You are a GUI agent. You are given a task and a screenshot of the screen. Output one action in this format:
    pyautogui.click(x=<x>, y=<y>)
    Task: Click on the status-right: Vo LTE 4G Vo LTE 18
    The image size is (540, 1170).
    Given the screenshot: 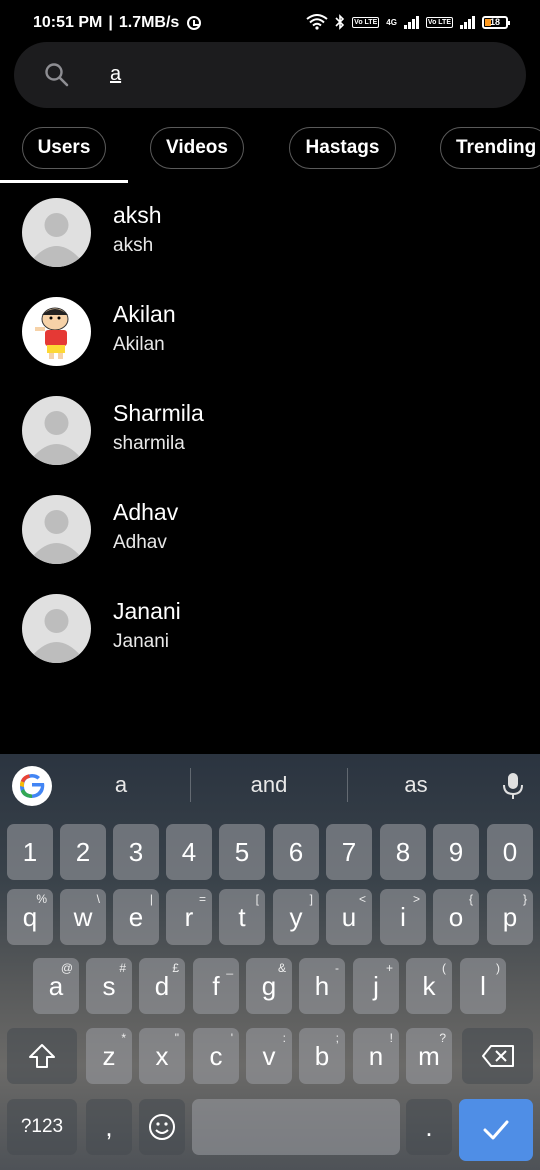 What is the action you would take?
    pyautogui.click(x=408, y=22)
    